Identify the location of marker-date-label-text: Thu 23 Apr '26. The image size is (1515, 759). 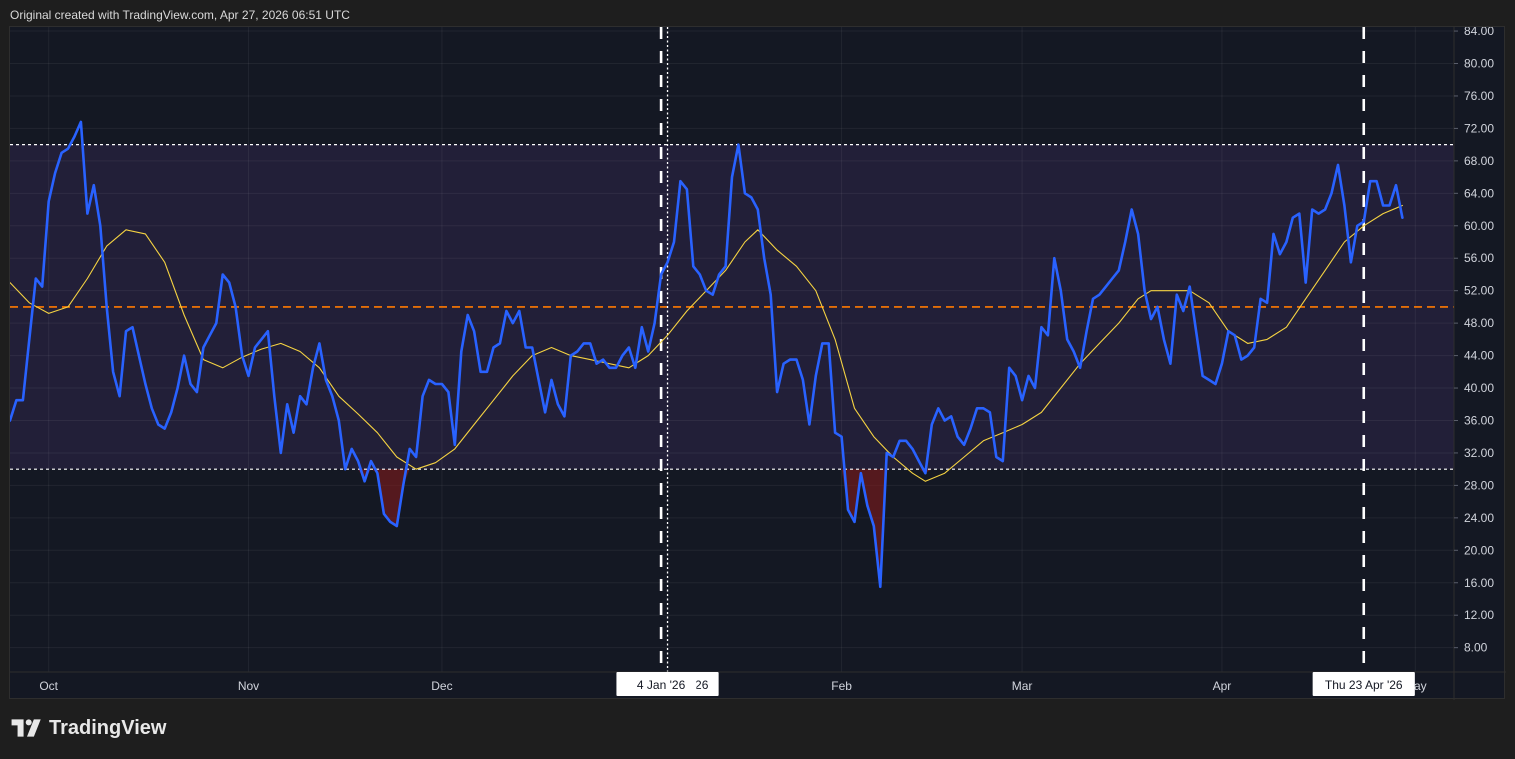
(1364, 685).